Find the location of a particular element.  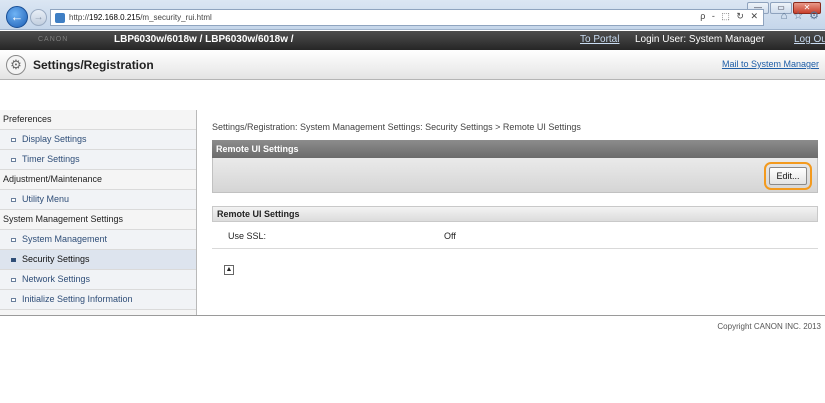

to-portal-link: To Portal is located at coordinates (599, 39).